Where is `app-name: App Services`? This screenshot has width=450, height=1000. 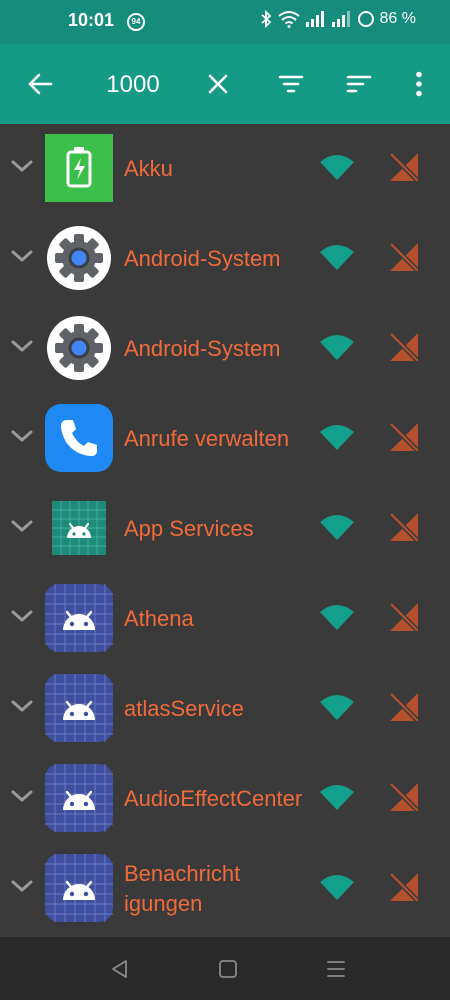 app-name: App Services is located at coordinates (189, 528).